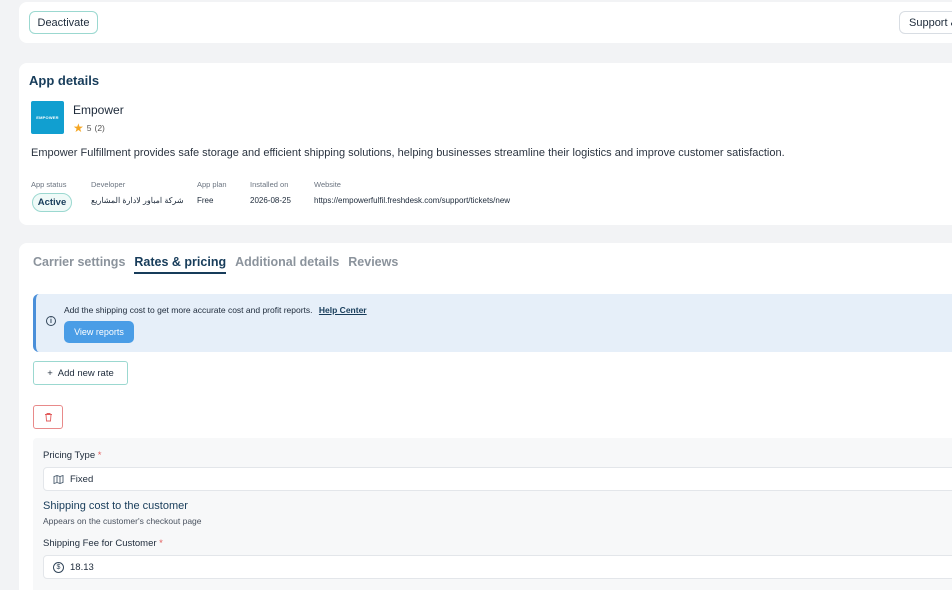 The width and height of the screenshot is (952, 590). What do you see at coordinates (98, 110) in the screenshot?
I see `app-name: Empower` at bounding box center [98, 110].